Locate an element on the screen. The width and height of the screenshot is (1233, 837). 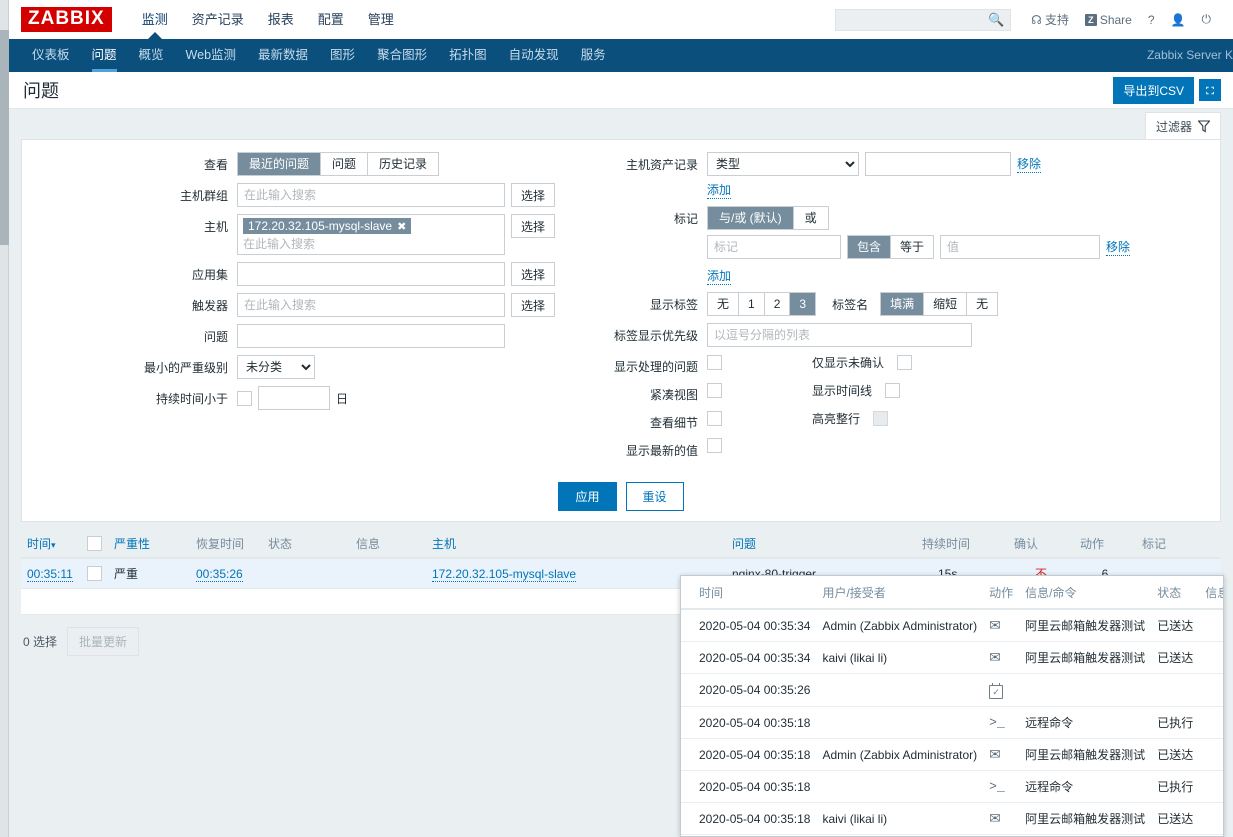
min-severity-select: 未分类 is located at coordinates (276, 367).